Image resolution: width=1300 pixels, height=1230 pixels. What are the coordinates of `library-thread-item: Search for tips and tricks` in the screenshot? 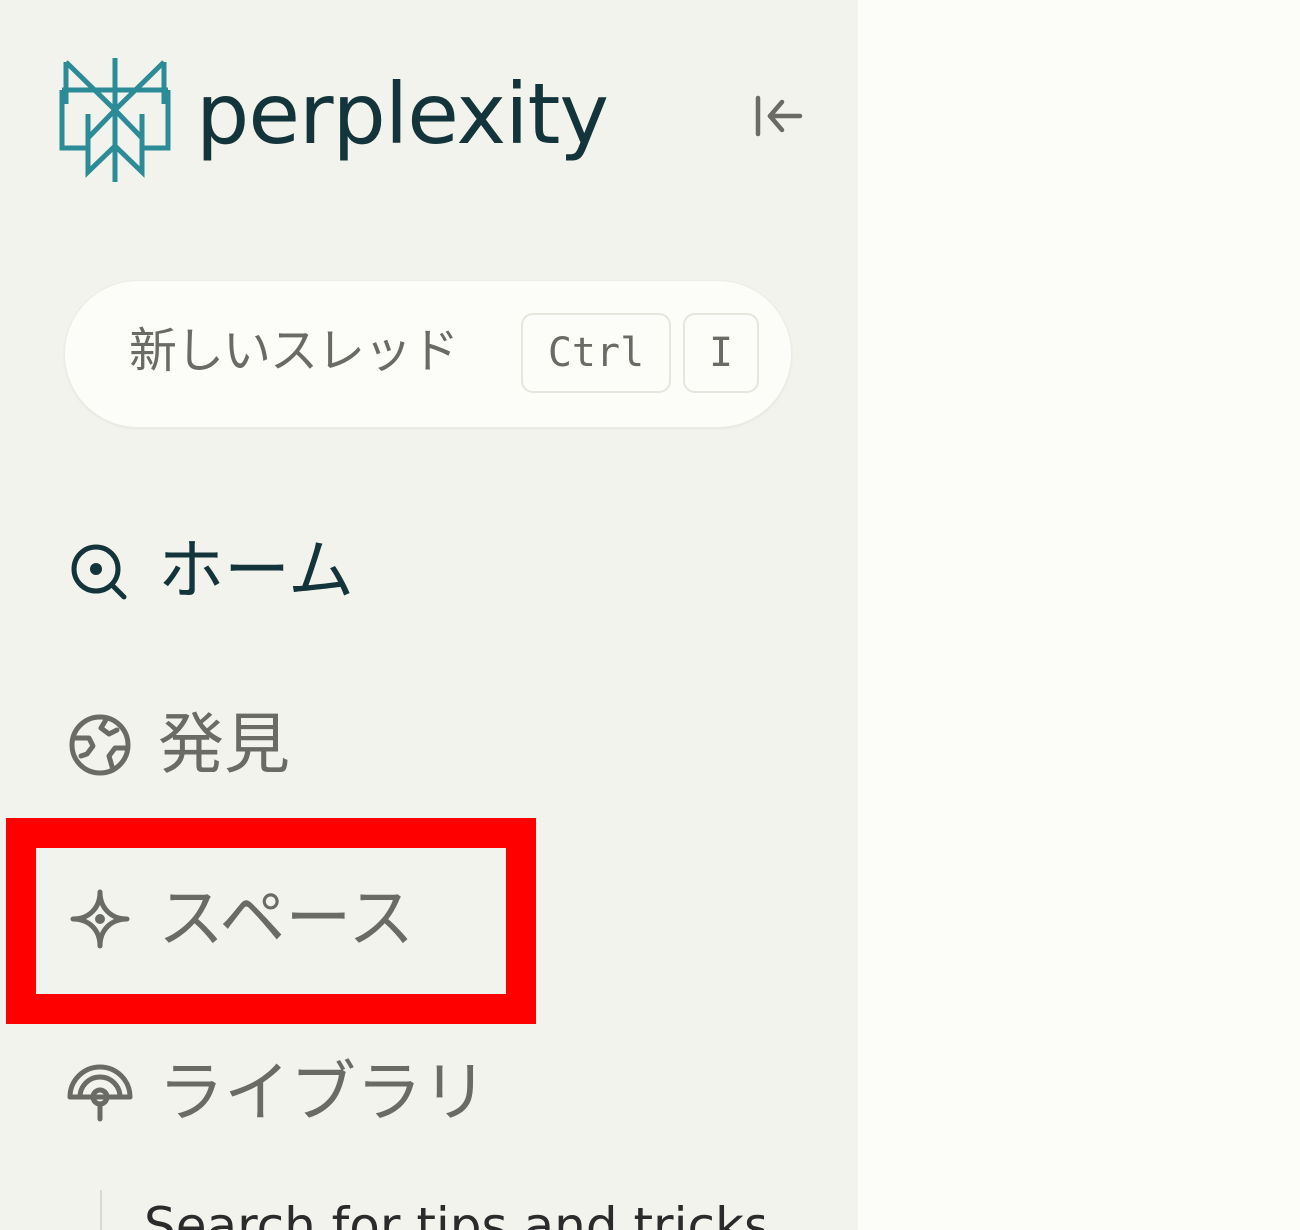 It's located at (454, 1213).